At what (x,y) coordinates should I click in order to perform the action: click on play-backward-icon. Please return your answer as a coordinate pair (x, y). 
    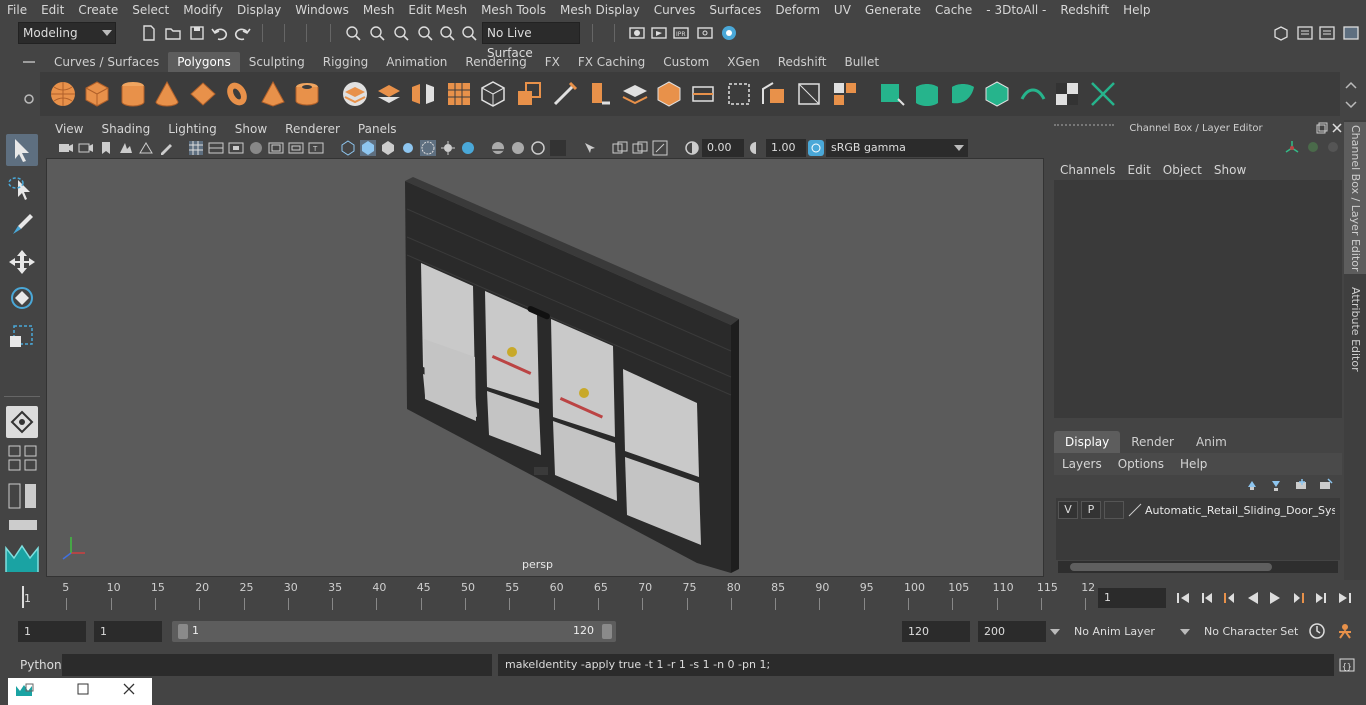
    Looking at the image, I should click on (1253, 598).